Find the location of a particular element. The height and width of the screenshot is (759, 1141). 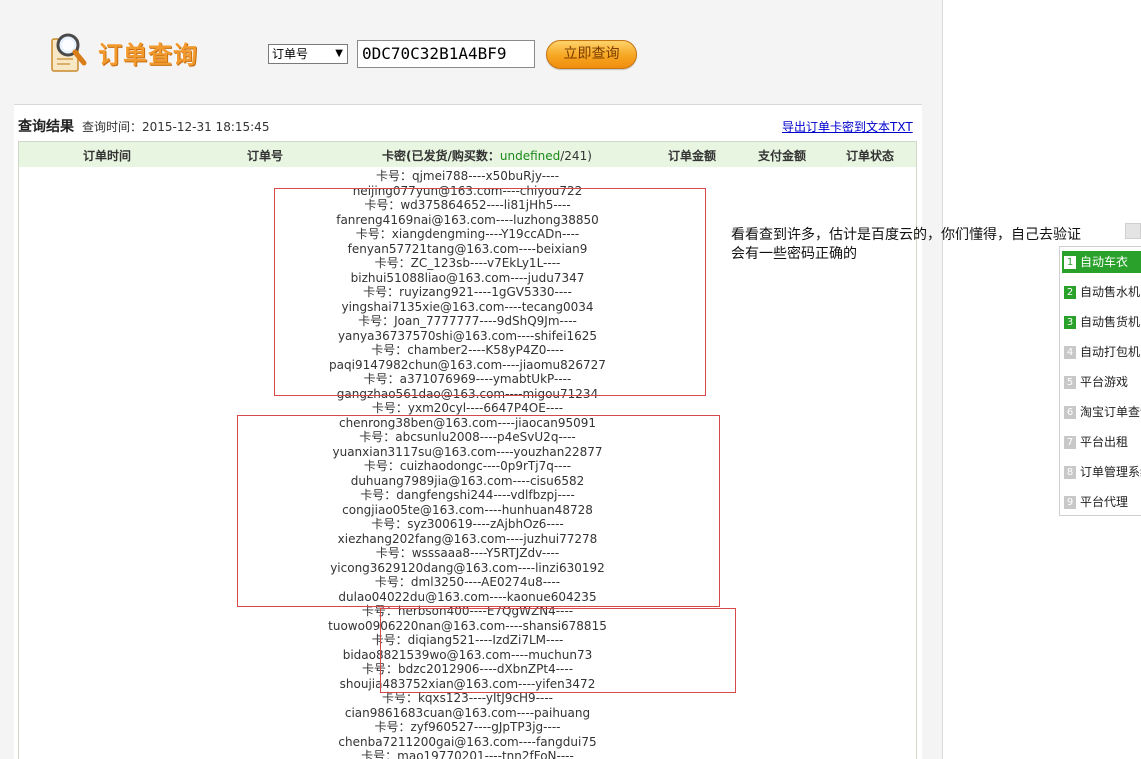

order-number-input: 0DC70C32B1A4BF9 is located at coordinates (446, 54).